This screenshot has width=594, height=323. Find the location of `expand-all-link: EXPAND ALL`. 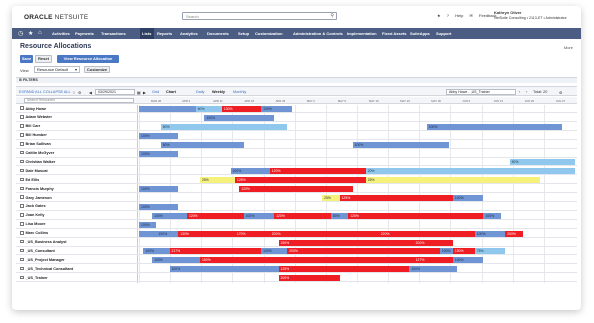

expand-all-link: EXPAND ALL is located at coordinates (30, 92).